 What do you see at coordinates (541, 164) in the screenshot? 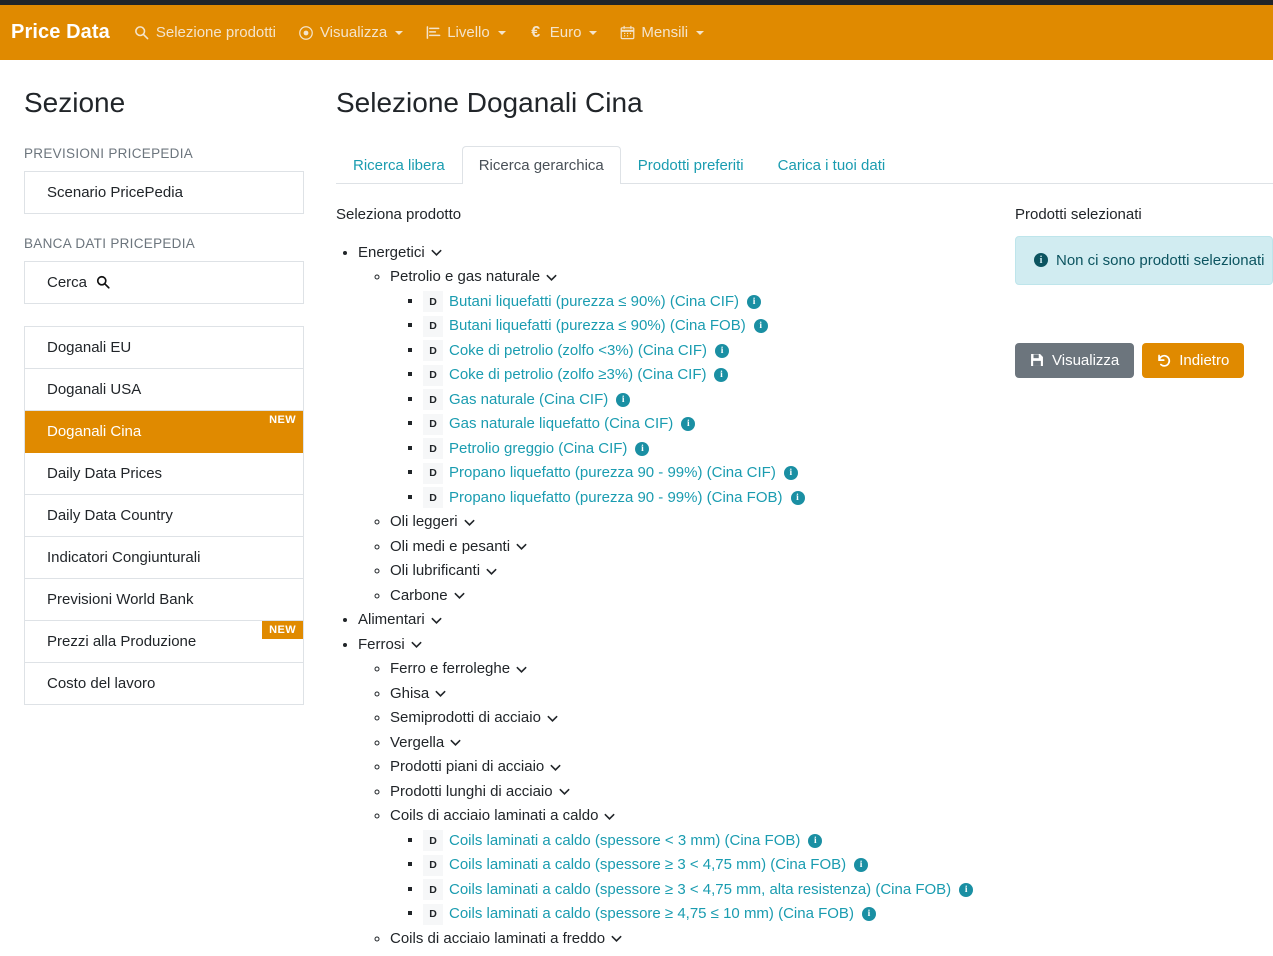
I see `tab-ricerca-gerarchica: Ricerca gerarchica` at bounding box center [541, 164].